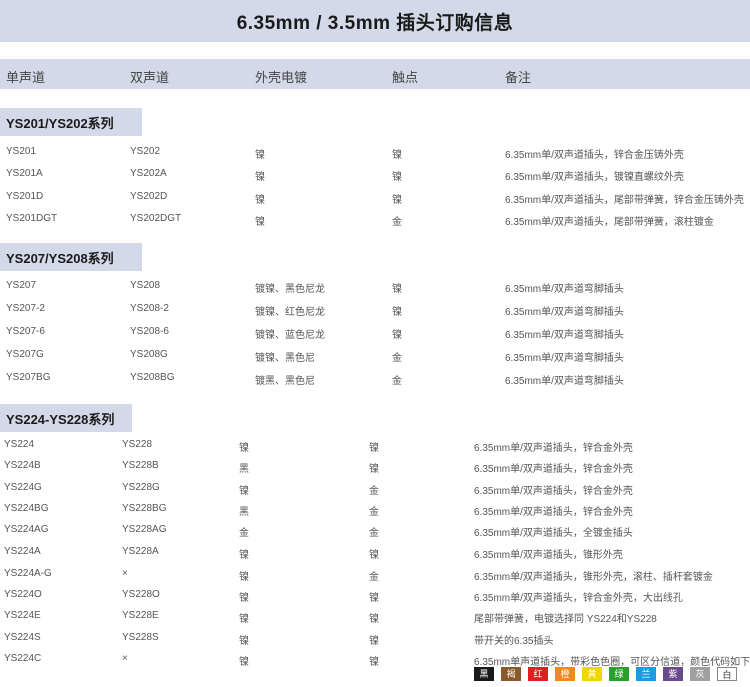  I want to click on table-cell: YS228E, so click(140, 615).